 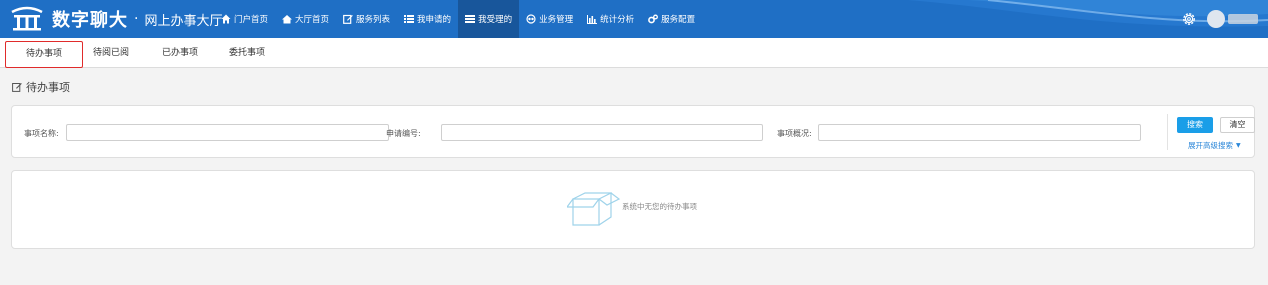 What do you see at coordinates (1195, 125) in the screenshot?
I see `search-button: 搜索` at bounding box center [1195, 125].